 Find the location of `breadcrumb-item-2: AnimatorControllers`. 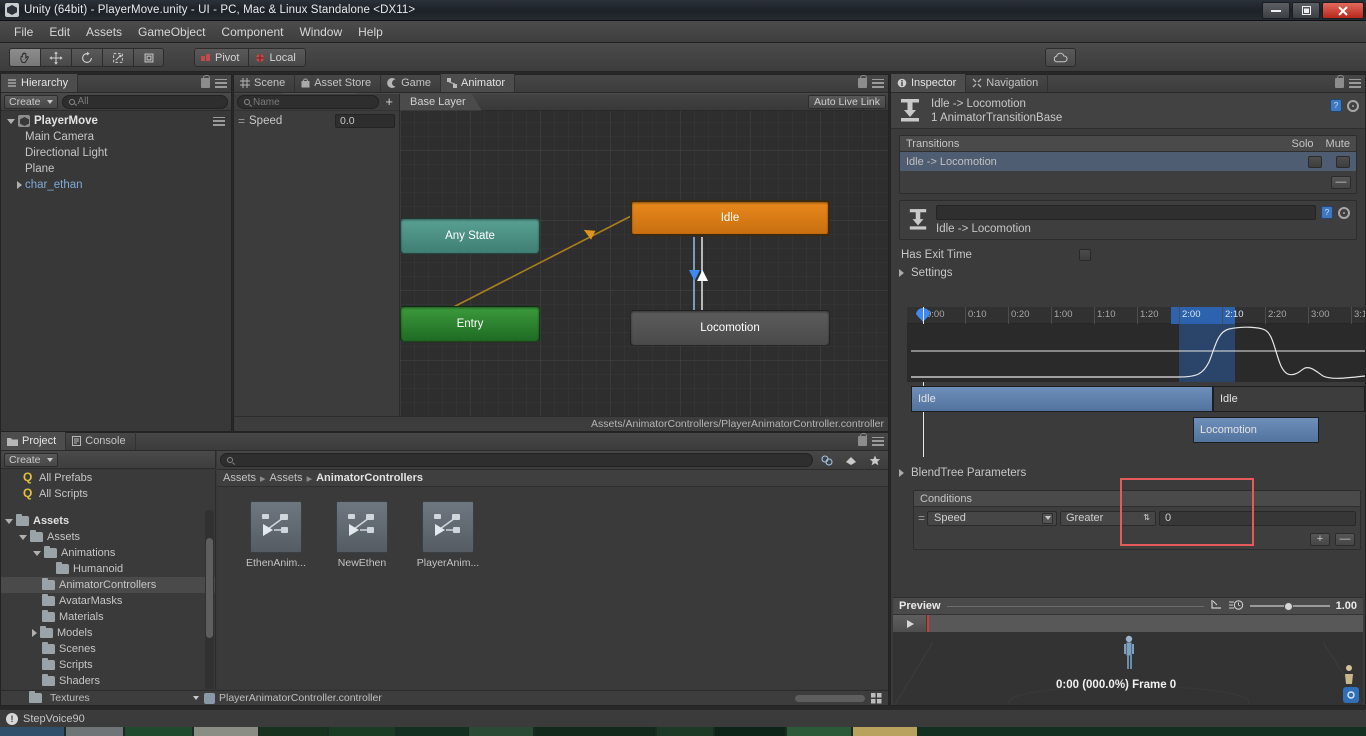

breadcrumb-item-2: AnimatorControllers is located at coordinates (369, 478).